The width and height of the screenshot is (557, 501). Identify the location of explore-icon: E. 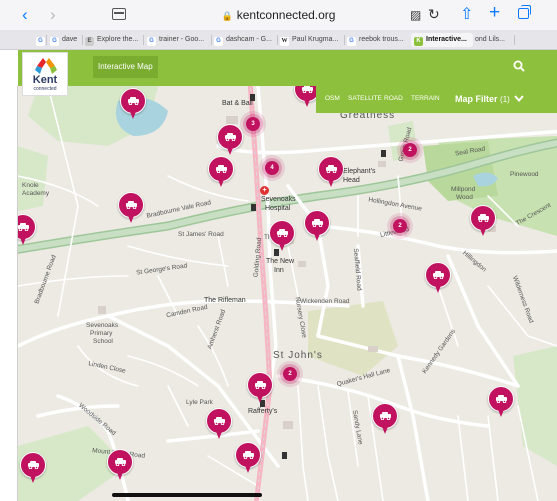
(89, 41).